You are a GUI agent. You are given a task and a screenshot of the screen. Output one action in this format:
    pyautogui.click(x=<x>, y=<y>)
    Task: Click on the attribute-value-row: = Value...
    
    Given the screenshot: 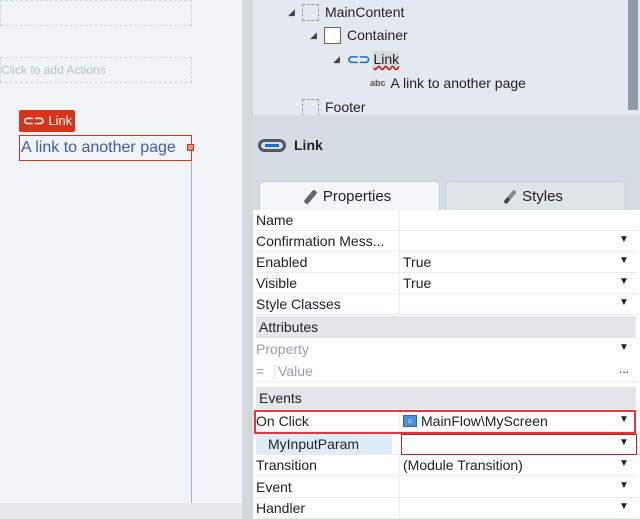 What is the action you would take?
    pyautogui.click(x=445, y=371)
    